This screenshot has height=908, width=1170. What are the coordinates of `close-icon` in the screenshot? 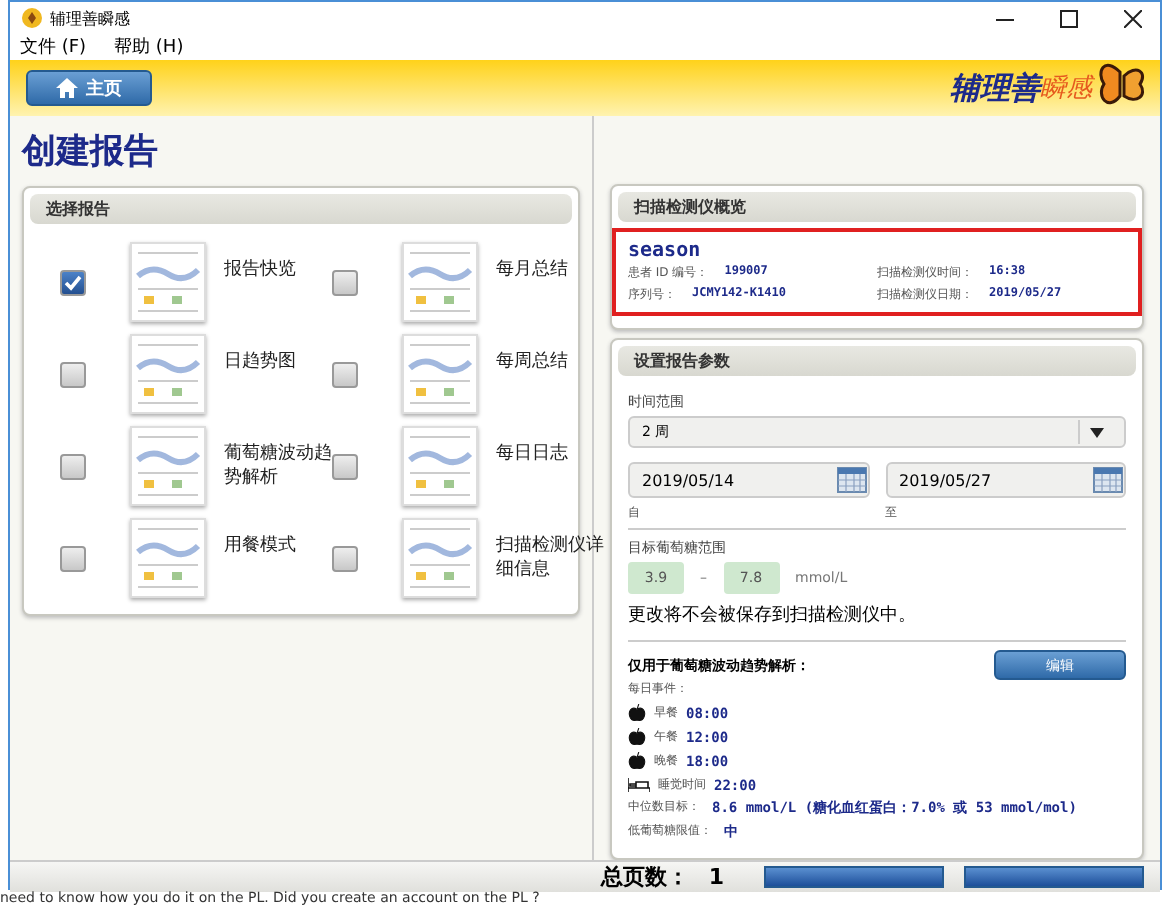 It's located at (1132, 18).